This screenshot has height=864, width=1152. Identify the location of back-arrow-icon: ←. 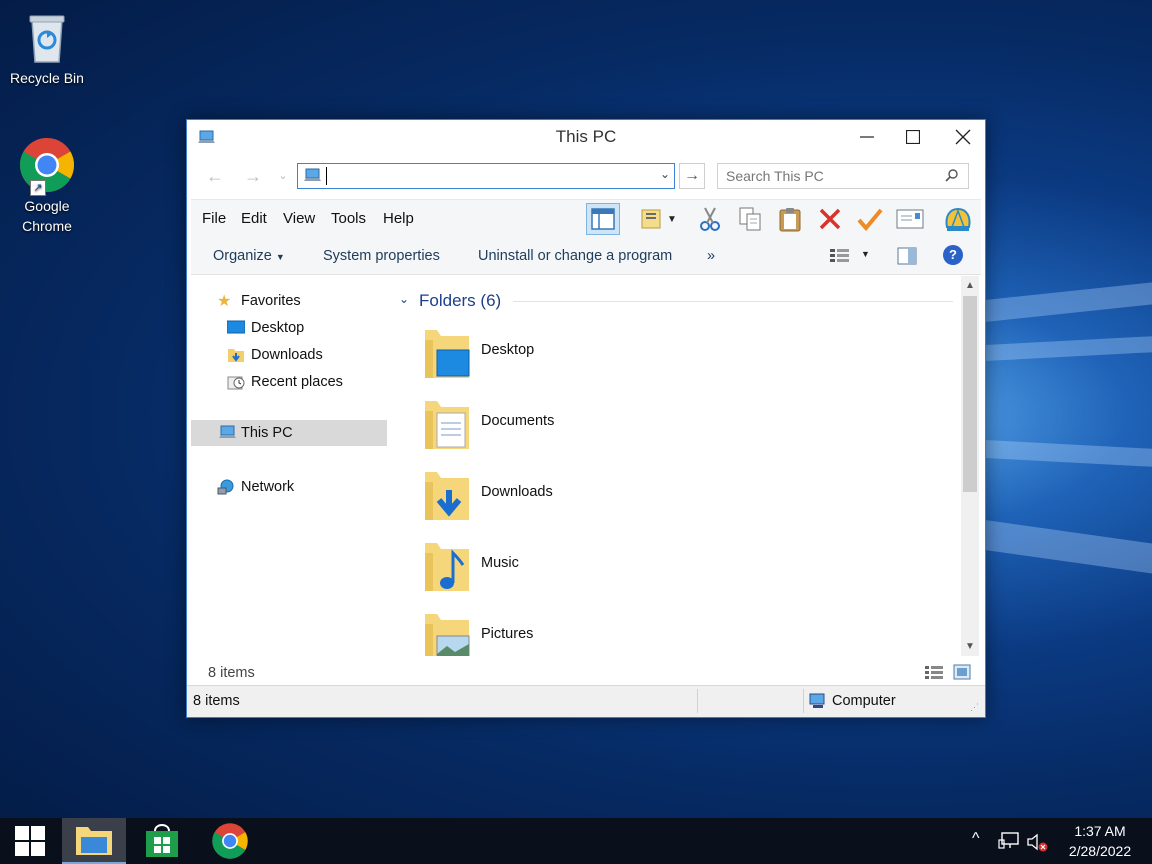
(215, 176).